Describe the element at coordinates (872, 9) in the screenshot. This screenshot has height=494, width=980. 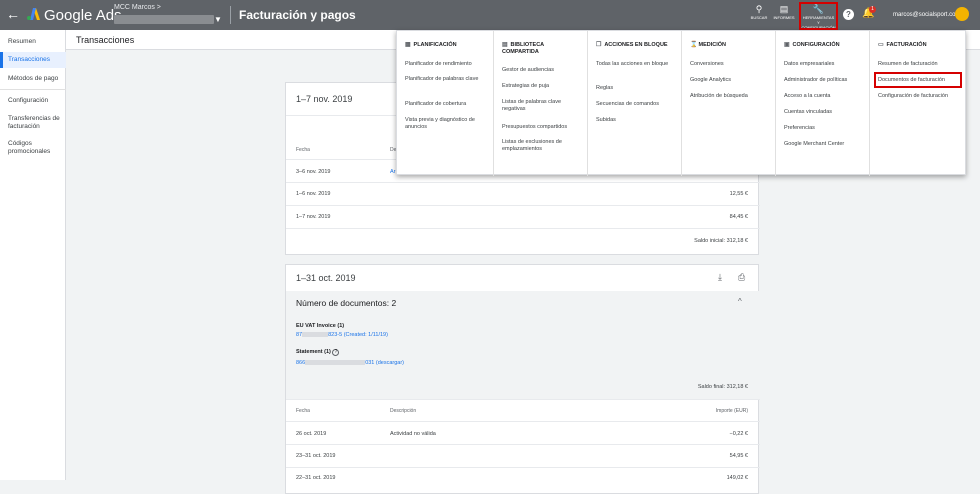
I see `notification-badge: 1` at that location.